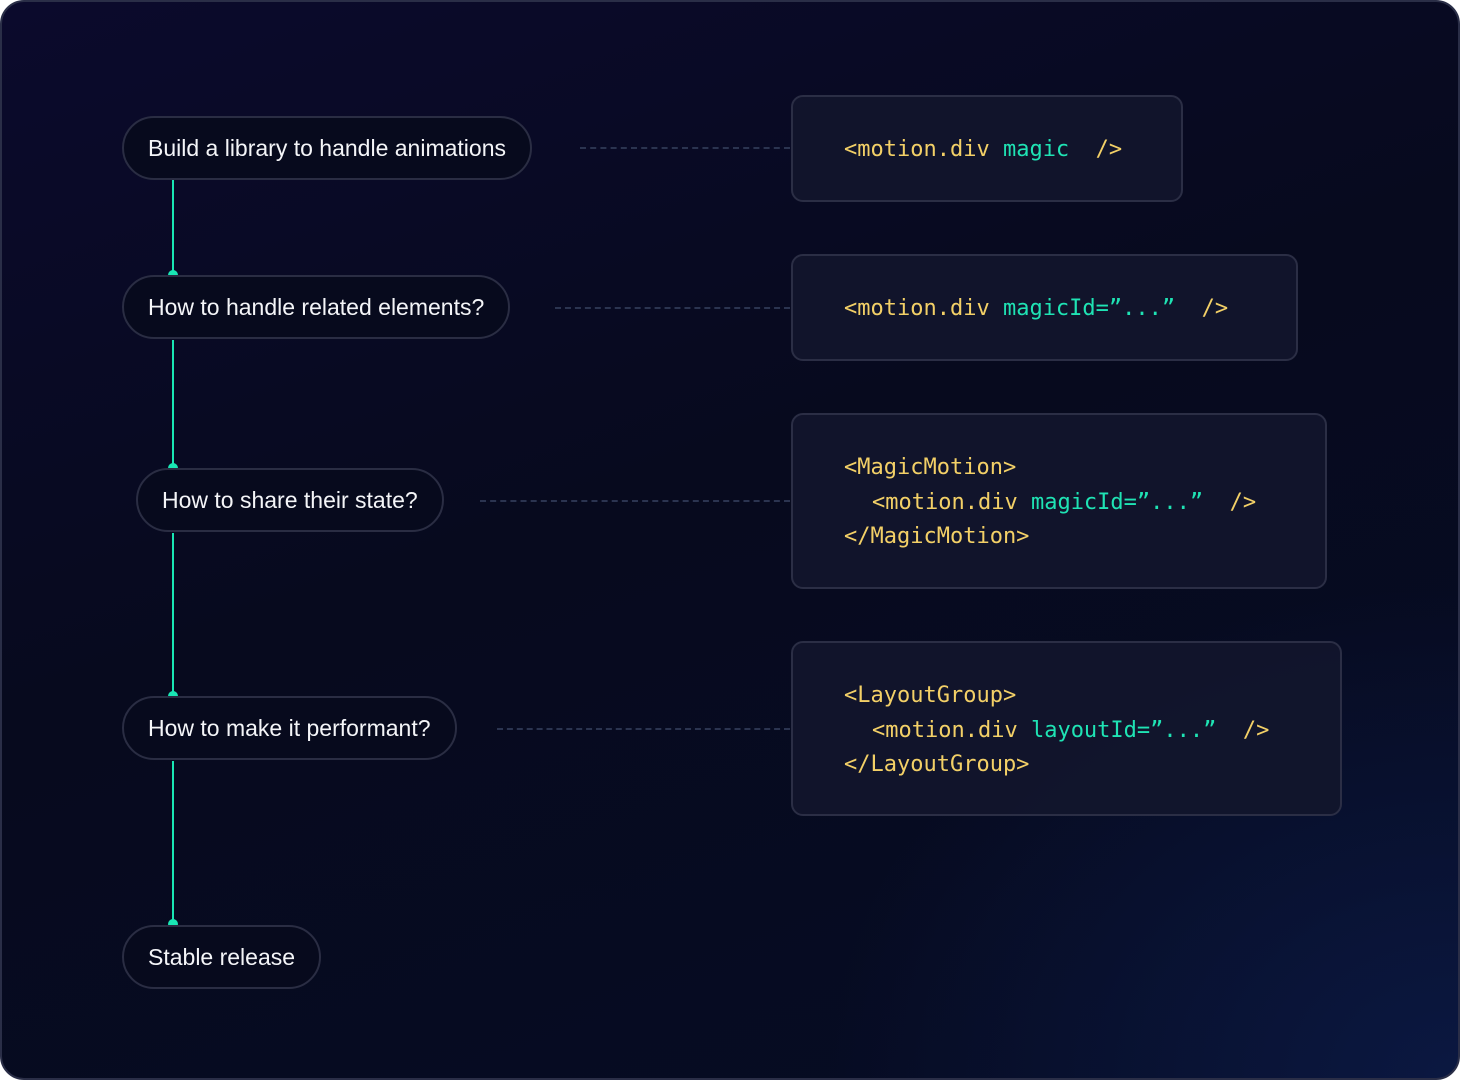 The image size is (1460, 1080). Describe the element at coordinates (1072, 765) in the screenshot. I see `code-line: </LayoutGroup>` at that location.